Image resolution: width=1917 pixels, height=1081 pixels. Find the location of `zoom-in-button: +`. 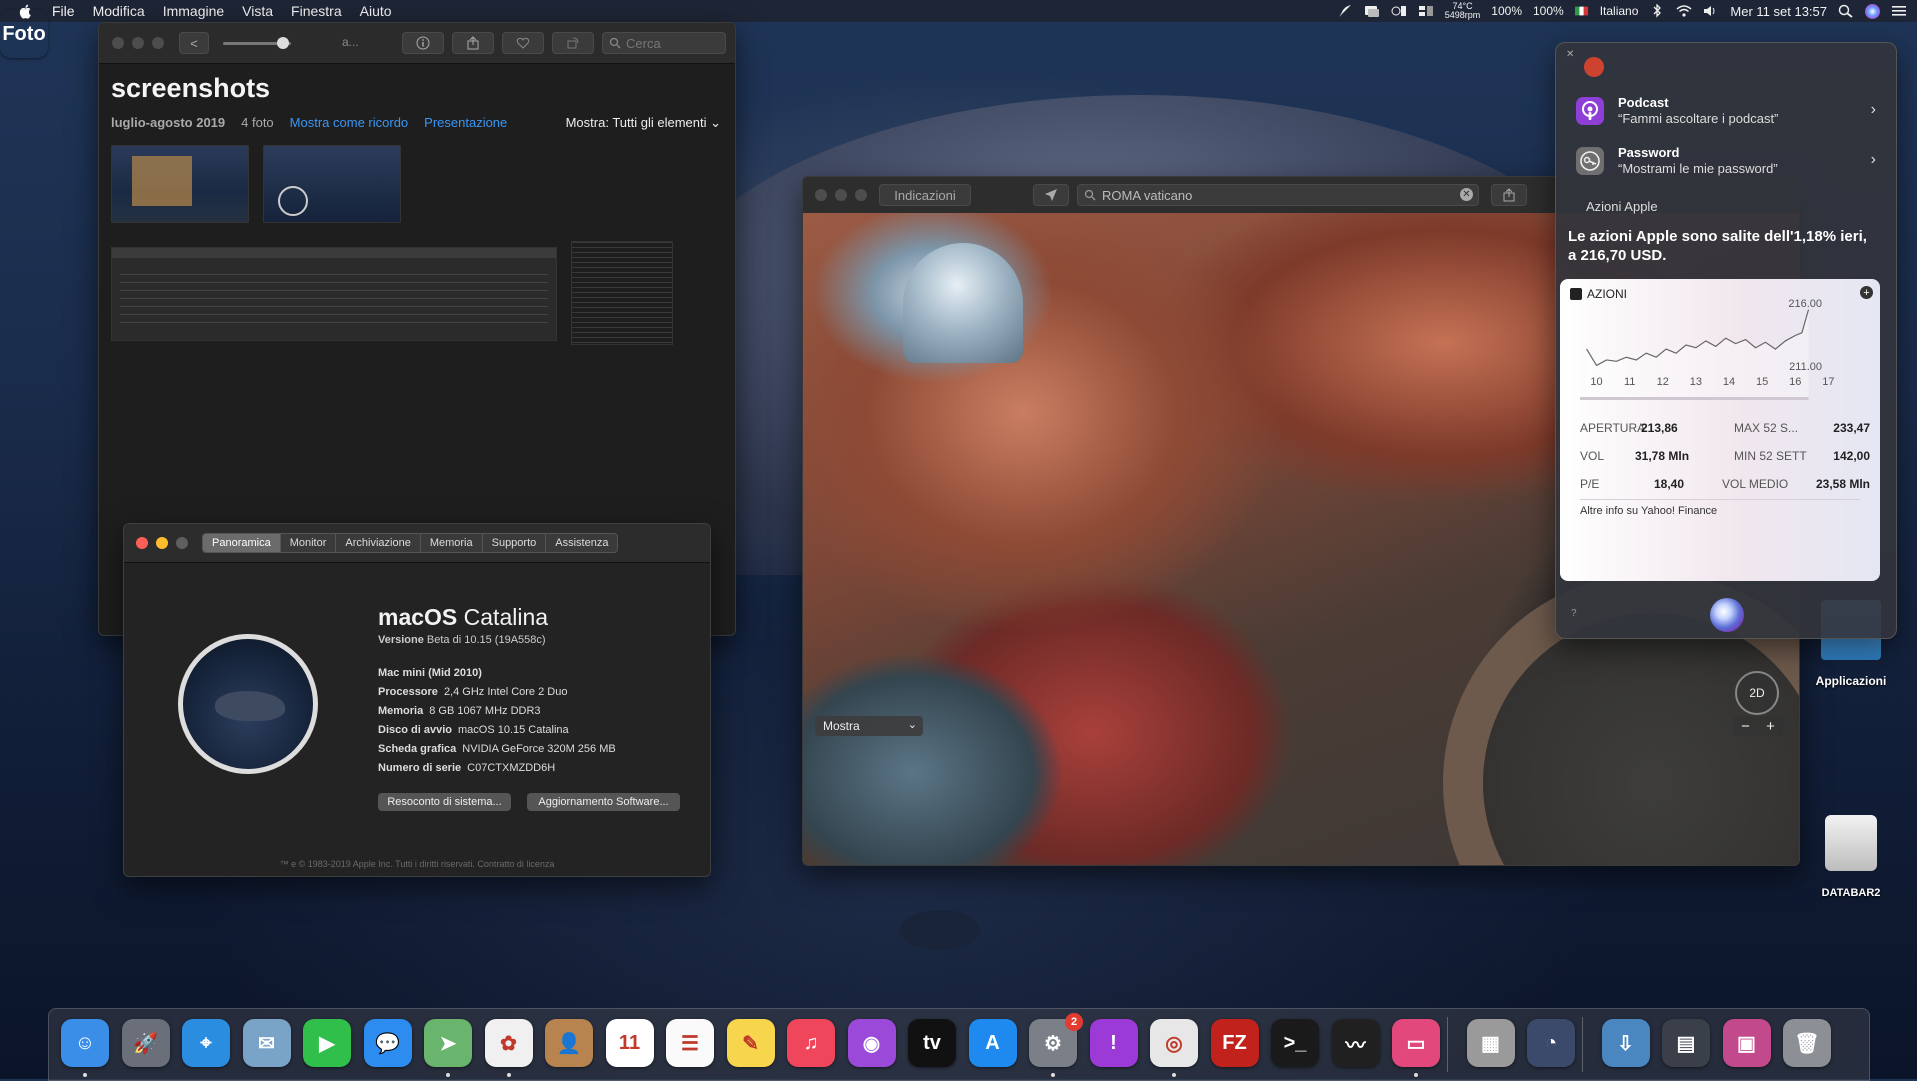

zoom-in-button: + is located at coordinates (1770, 726).